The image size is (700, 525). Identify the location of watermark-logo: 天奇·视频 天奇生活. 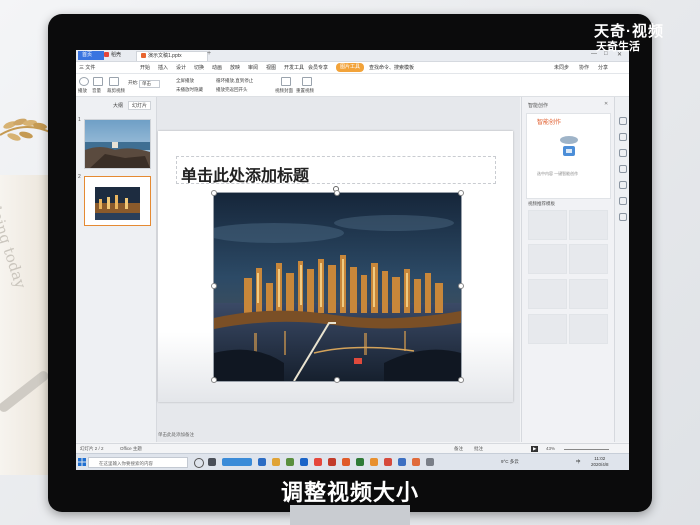
(639, 37).